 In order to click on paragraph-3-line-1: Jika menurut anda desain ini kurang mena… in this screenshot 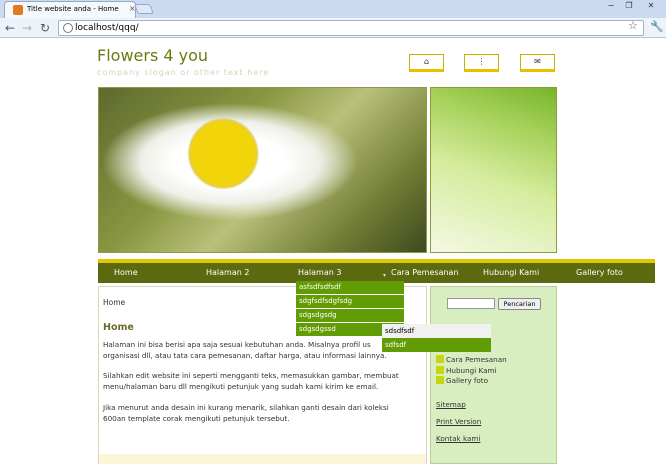, I will do `click(246, 407)`.